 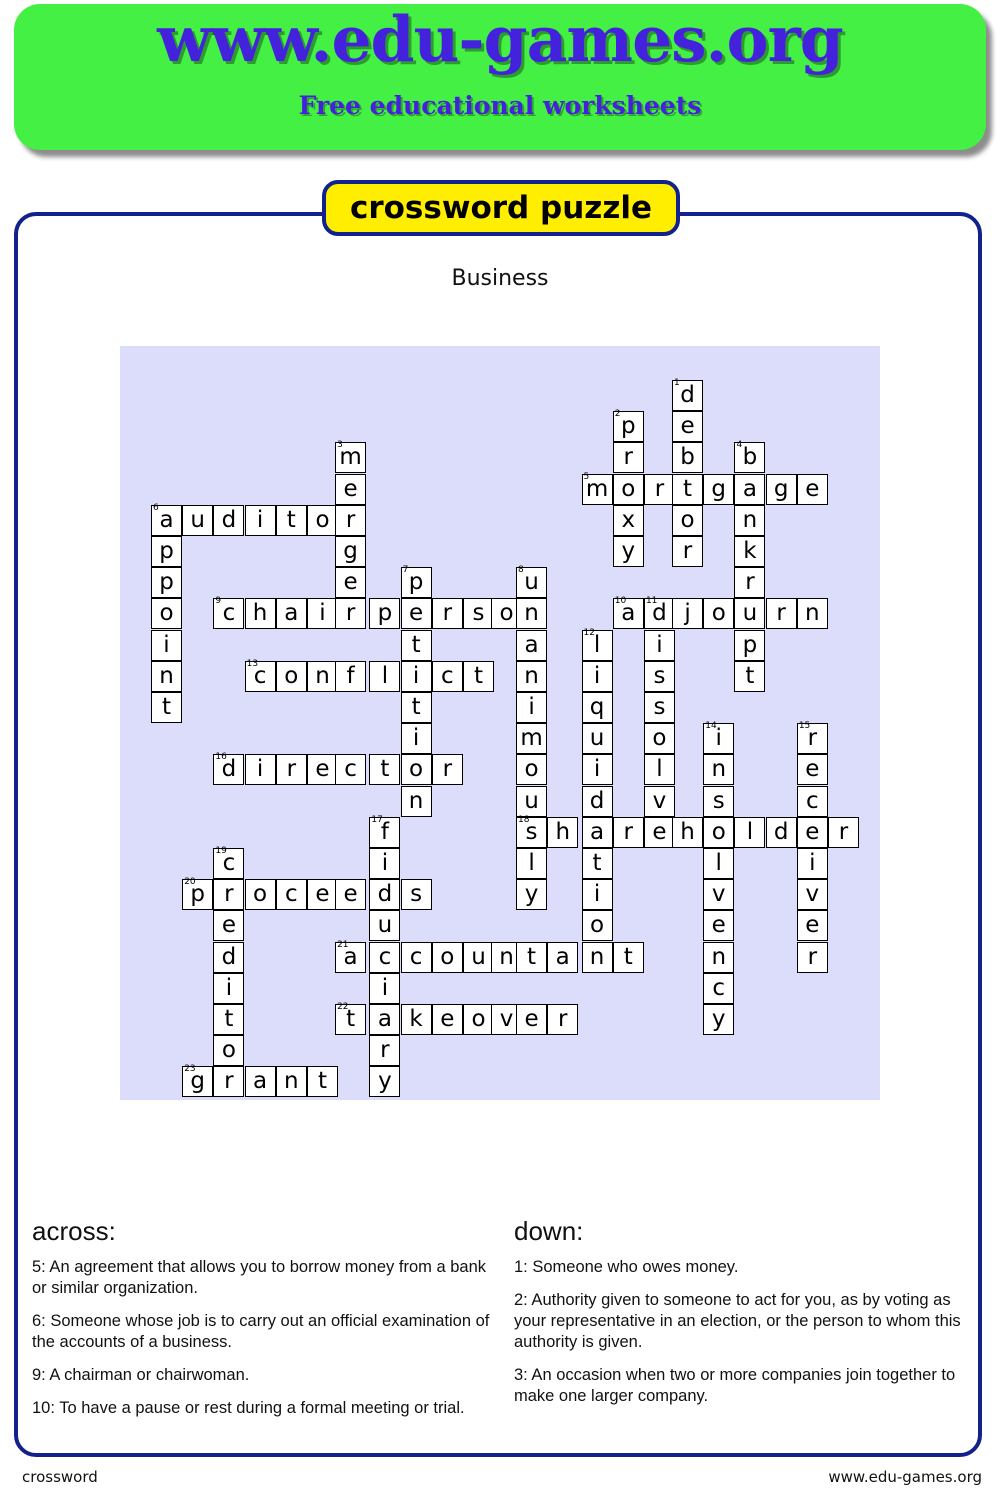 What do you see at coordinates (628, 426) in the screenshot?
I see `crossword-cell: 2p` at bounding box center [628, 426].